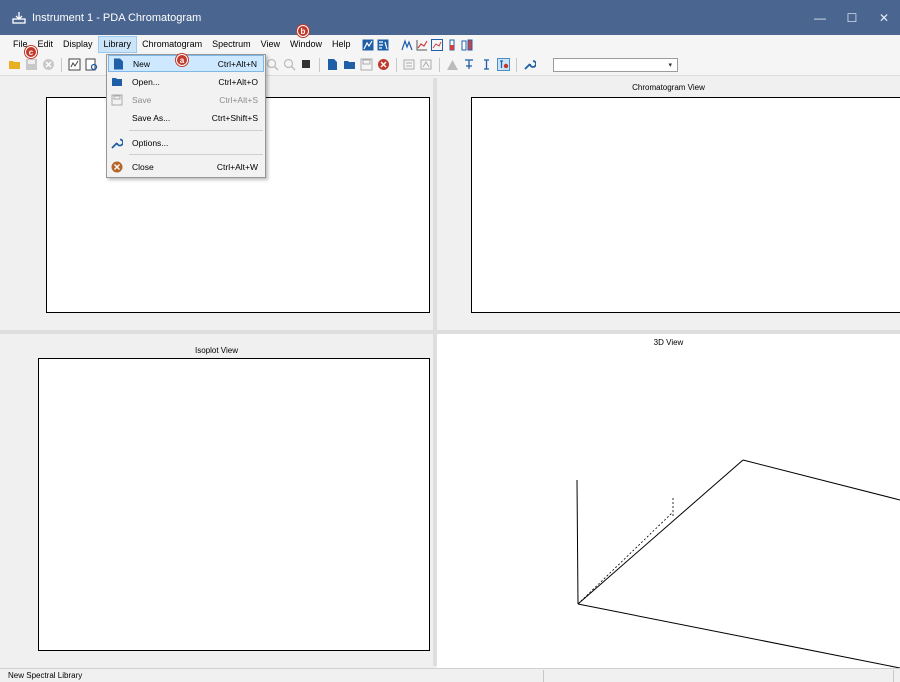 The image size is (900, 682). I want to click on status-bar: New Spectral Library, so click(450, 675).